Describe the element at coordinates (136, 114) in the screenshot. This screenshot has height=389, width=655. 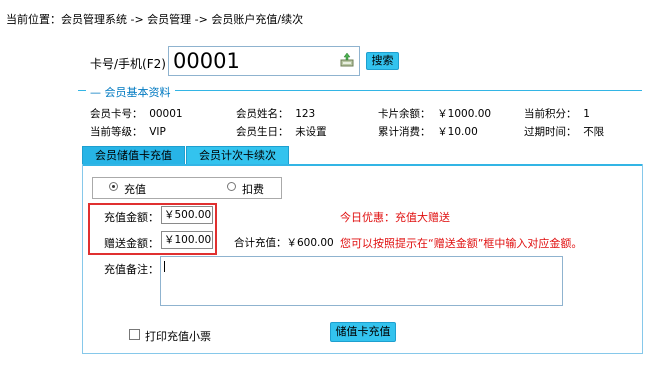
I see `member-card-no: 会员卡号： 00001` at that location.